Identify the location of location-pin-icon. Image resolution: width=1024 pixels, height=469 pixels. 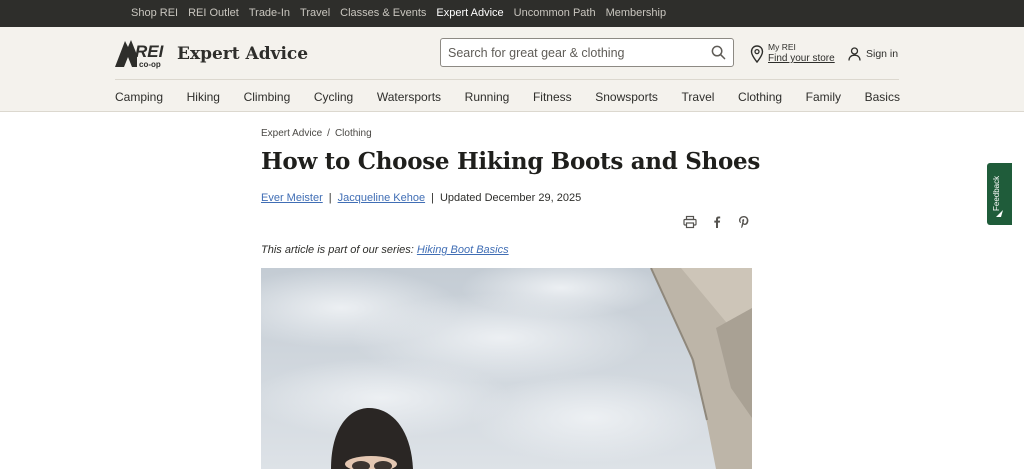
(757, 54).